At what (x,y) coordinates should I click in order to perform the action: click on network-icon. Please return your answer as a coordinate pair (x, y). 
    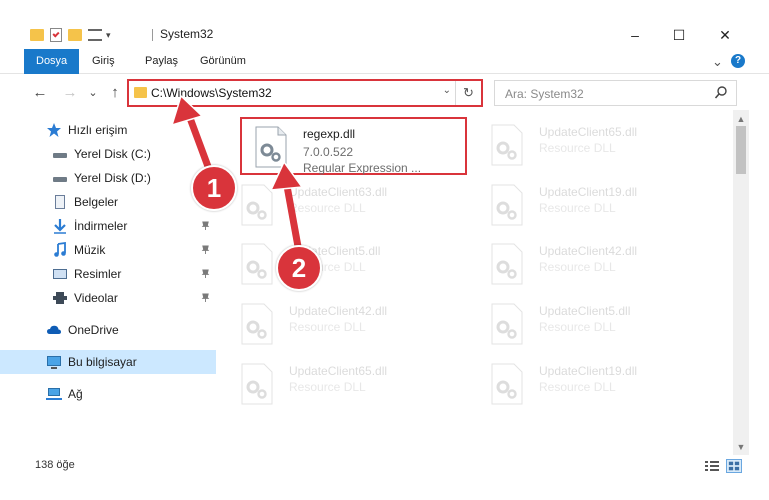
    Looking at the image, I should click on (54, 394).